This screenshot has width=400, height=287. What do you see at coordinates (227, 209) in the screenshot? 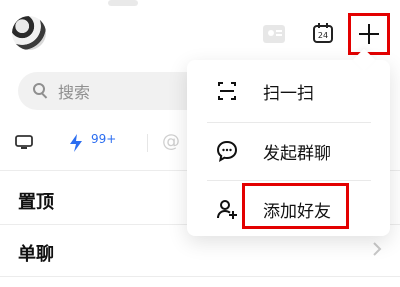
I see `add-user-icon` at bounding box center [227, 209].